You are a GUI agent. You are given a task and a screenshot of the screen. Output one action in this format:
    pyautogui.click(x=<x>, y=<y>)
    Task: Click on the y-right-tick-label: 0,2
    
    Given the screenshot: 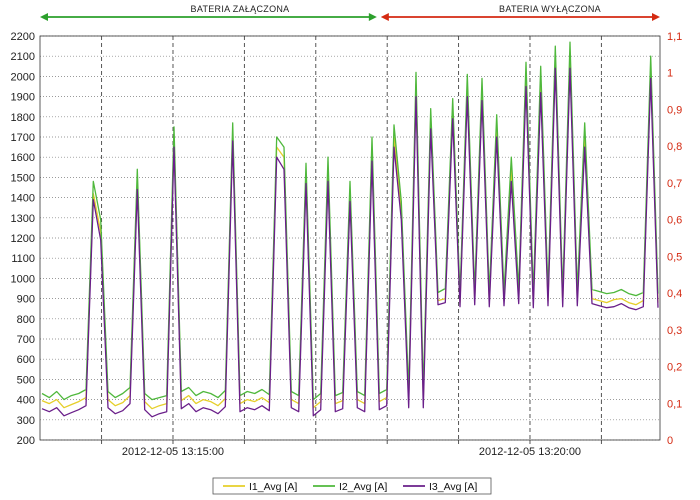 What is the action you would take?
    pyautogui.click(x=674, y=368)
    